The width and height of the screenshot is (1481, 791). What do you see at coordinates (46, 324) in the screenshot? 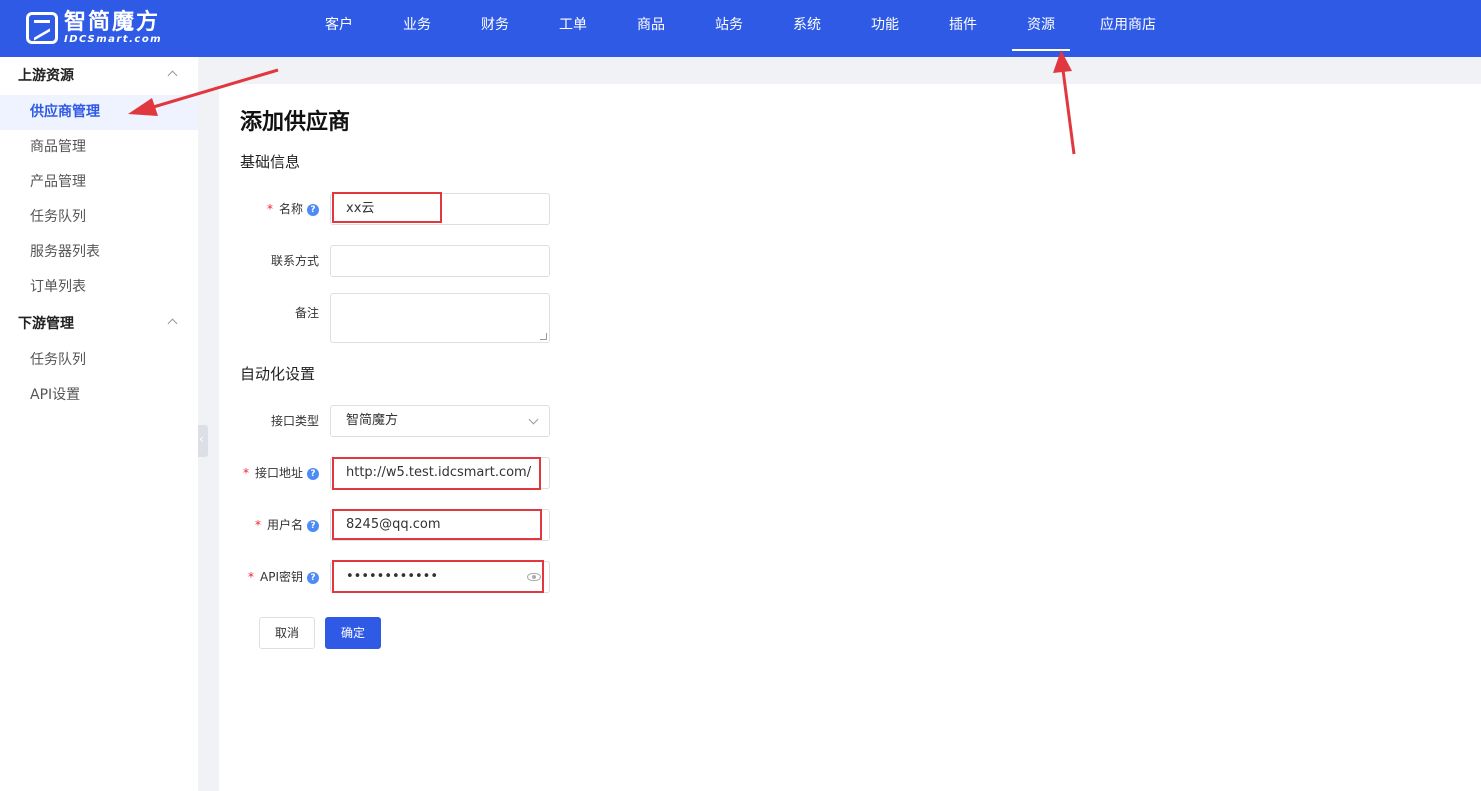
I see `sidebar-group-downstream-label: 下游管理` at bounding box center [46, 324].